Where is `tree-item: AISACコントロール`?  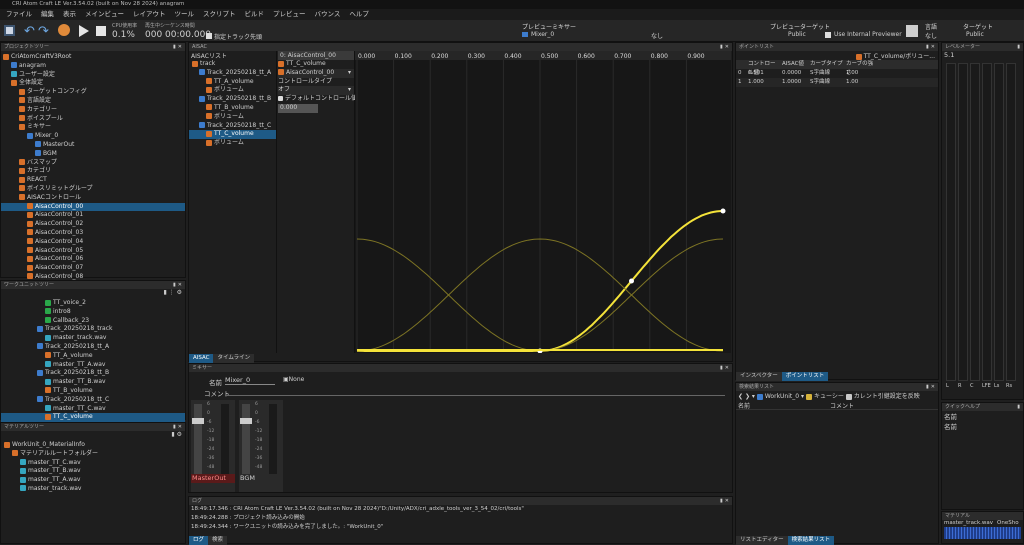 tree-item: AISACコントロール is located at coordinates (93, 198).